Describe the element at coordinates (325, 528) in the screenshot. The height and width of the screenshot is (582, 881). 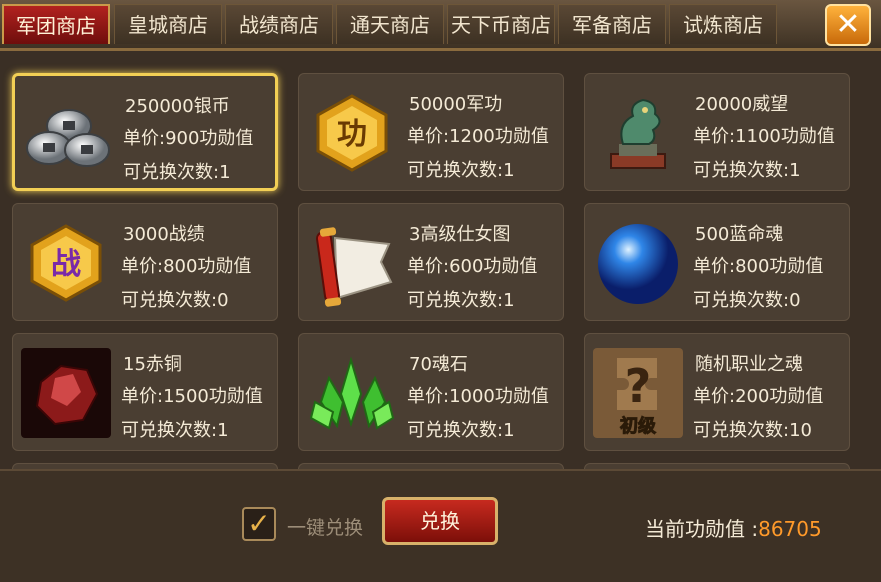
I see `onekey-label: 一键兑换` at that location.